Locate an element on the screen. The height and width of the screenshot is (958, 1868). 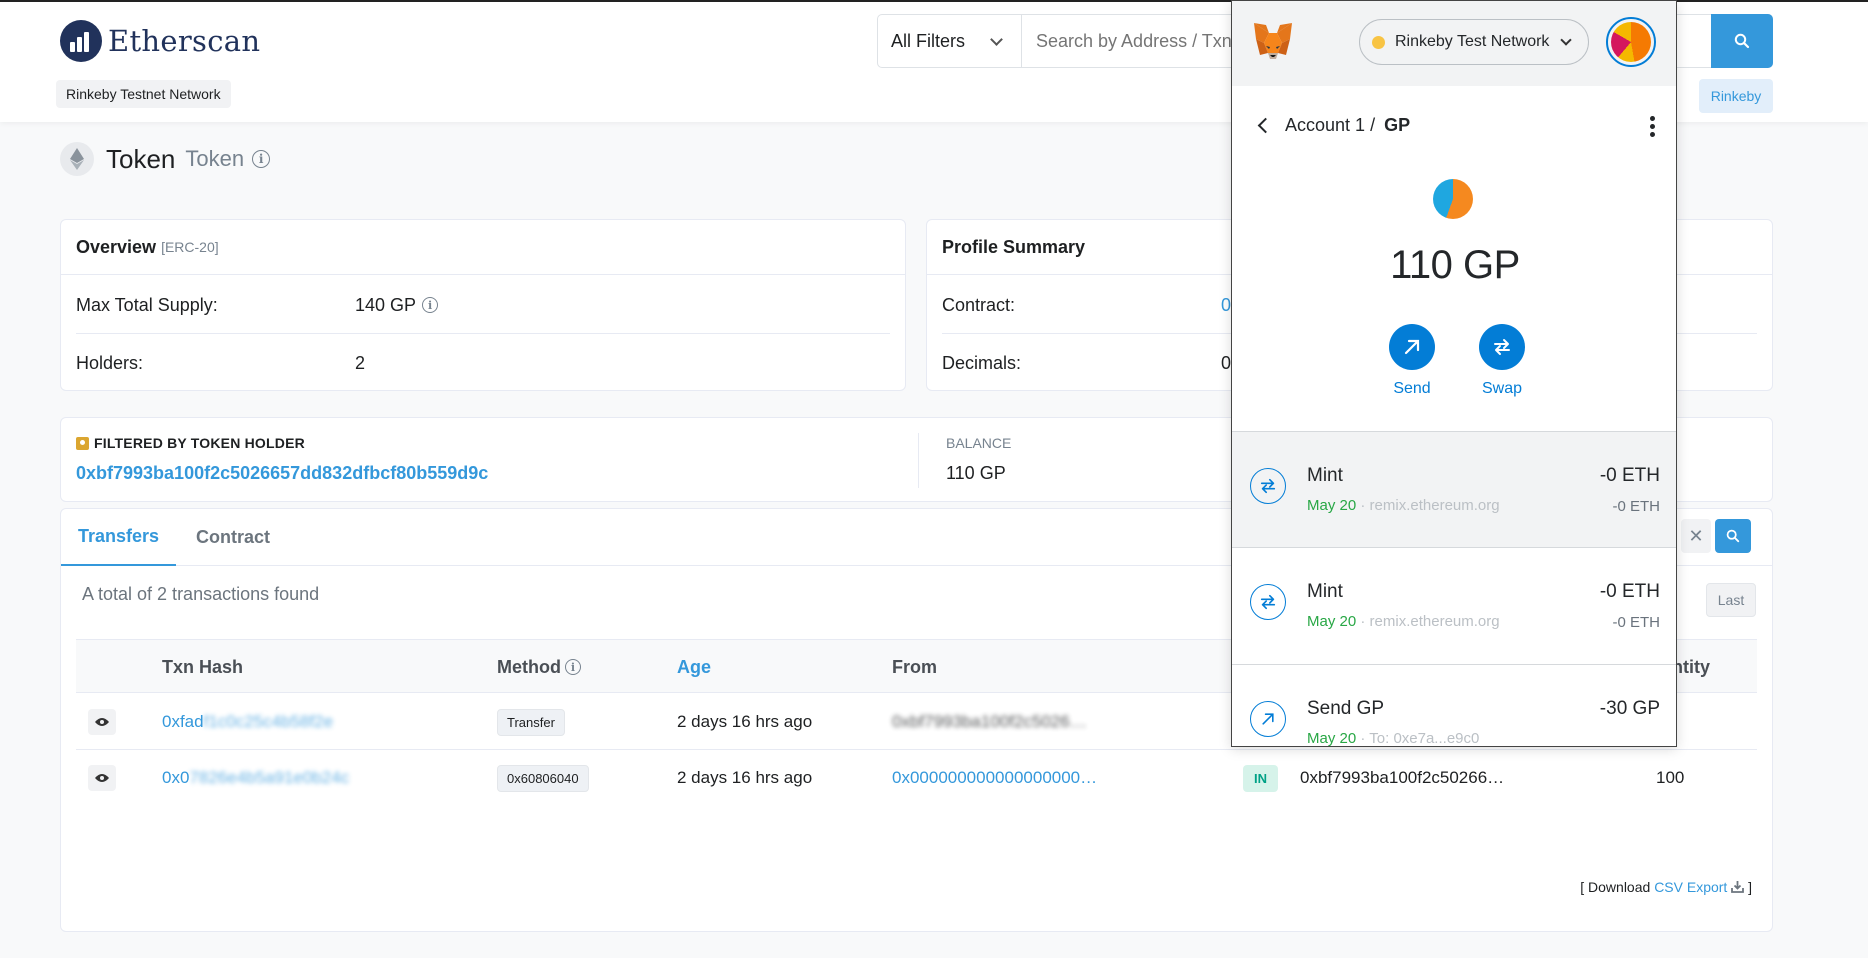
col-from: From is located at coordinates (914, 666).